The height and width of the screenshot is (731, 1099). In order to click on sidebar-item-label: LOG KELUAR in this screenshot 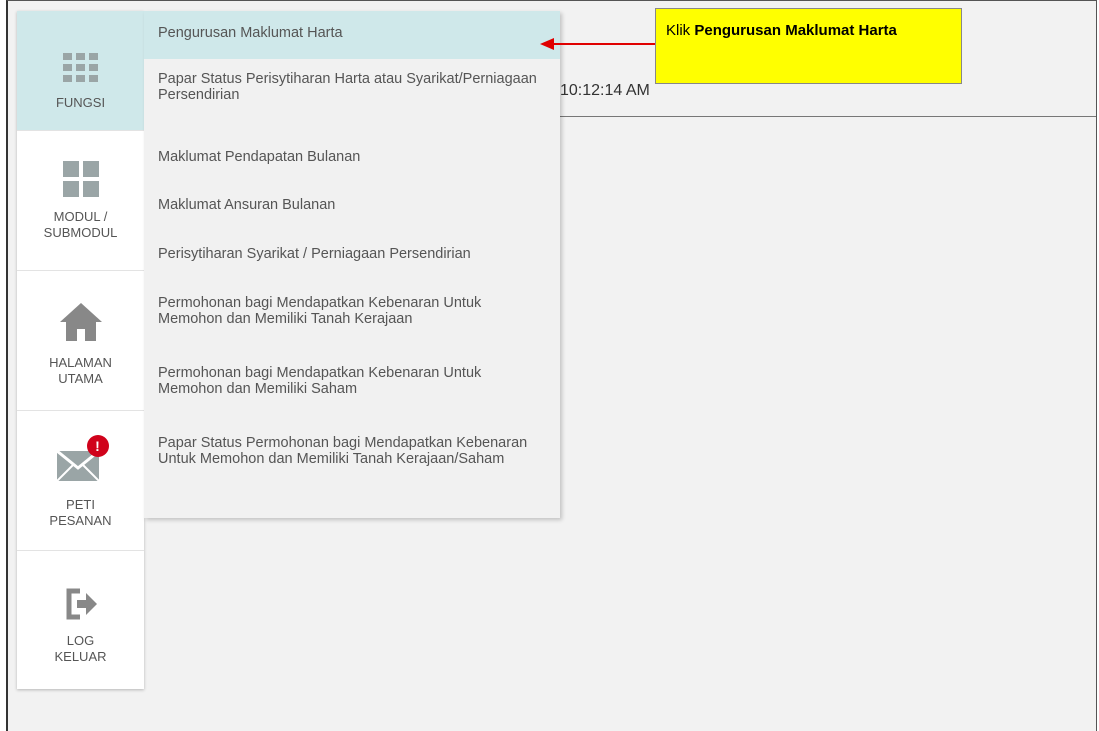, I will do `click(80, 648)`.